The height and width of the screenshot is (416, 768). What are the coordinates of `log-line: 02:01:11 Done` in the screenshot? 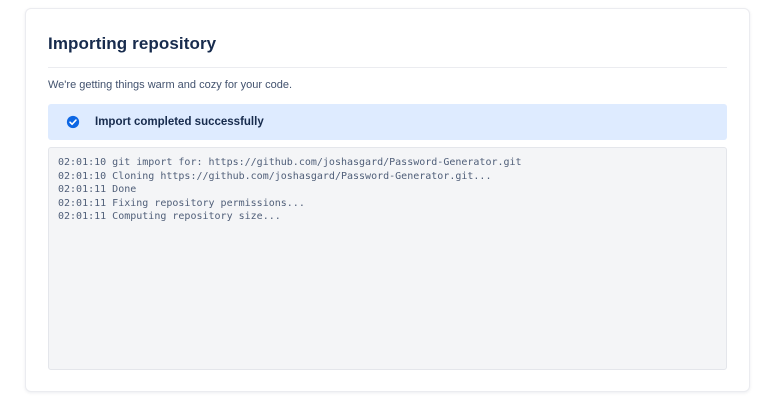 It's located at (97, 189).